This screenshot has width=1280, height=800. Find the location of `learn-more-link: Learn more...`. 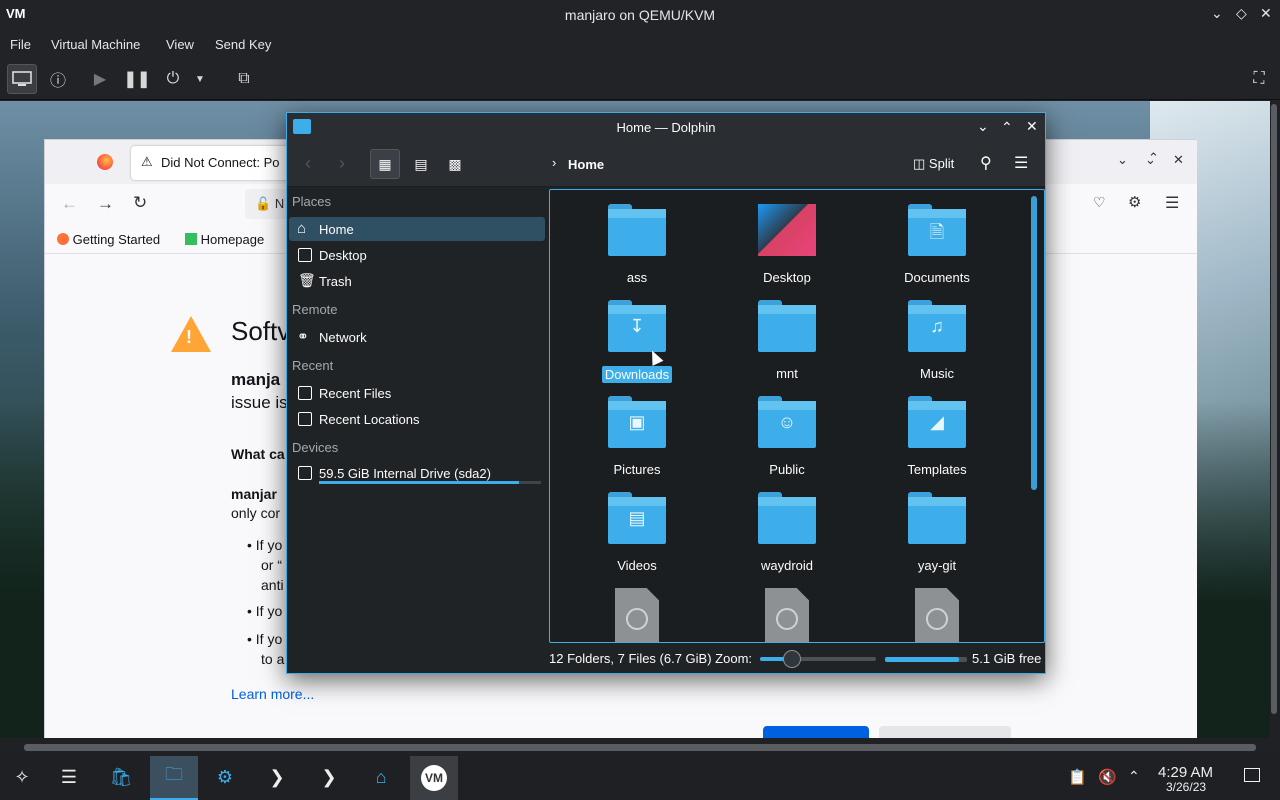

learn-more-link: Learn more... is located at coordinates (272, 694).